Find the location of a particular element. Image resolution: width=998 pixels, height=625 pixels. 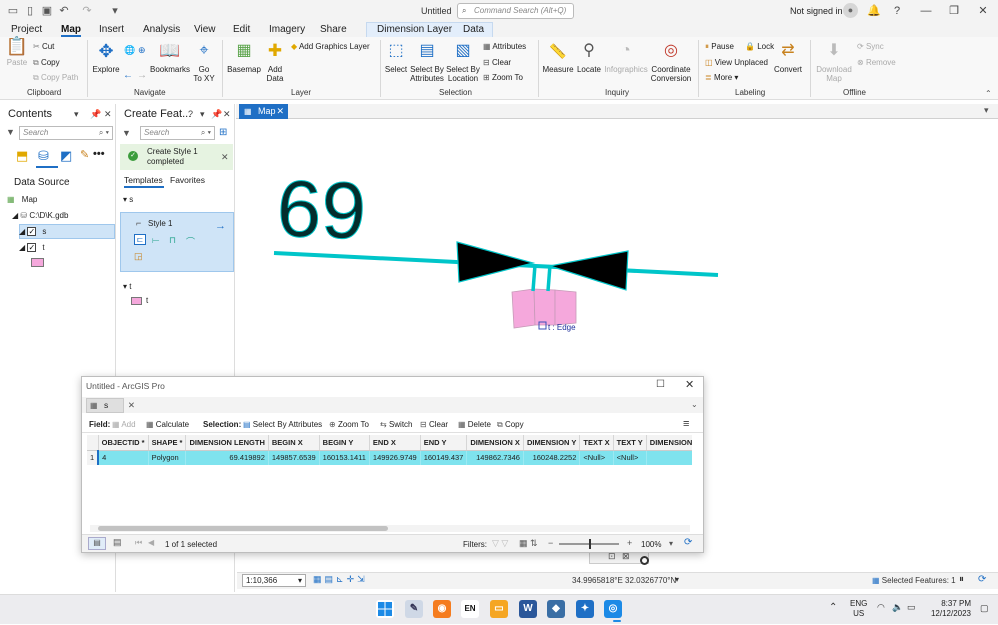

full-extent-icon: 🌐 is located at coordinates (129, 50).